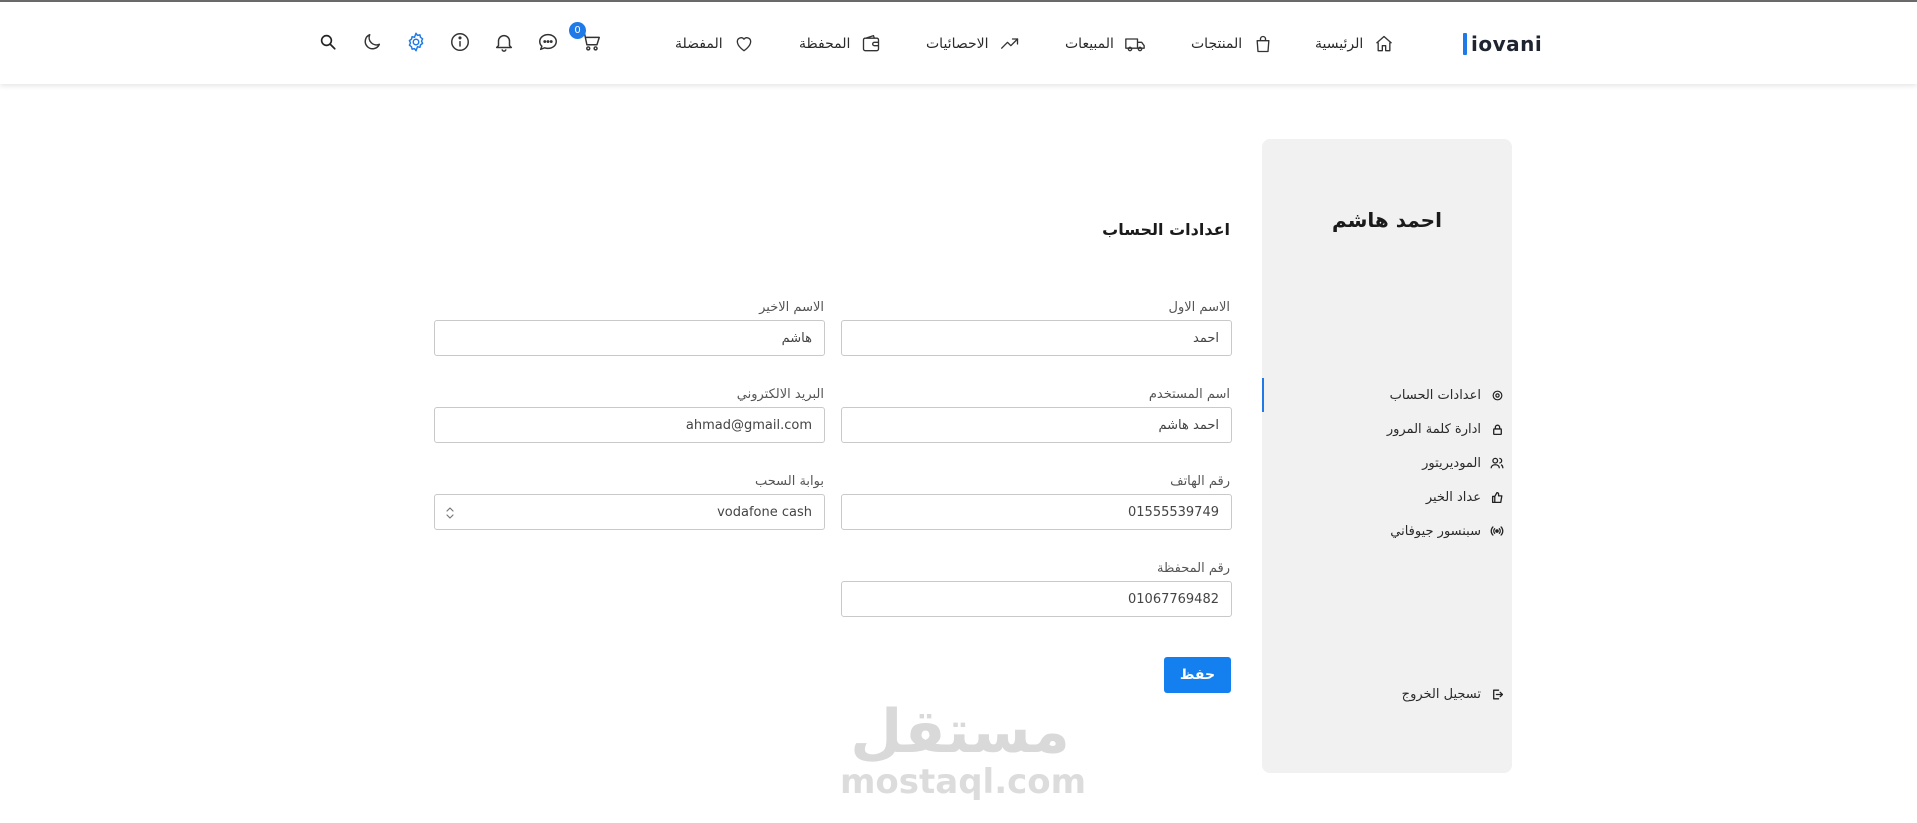  I want to click on nav-item-sales: المبيعات, so click(1105, 44).